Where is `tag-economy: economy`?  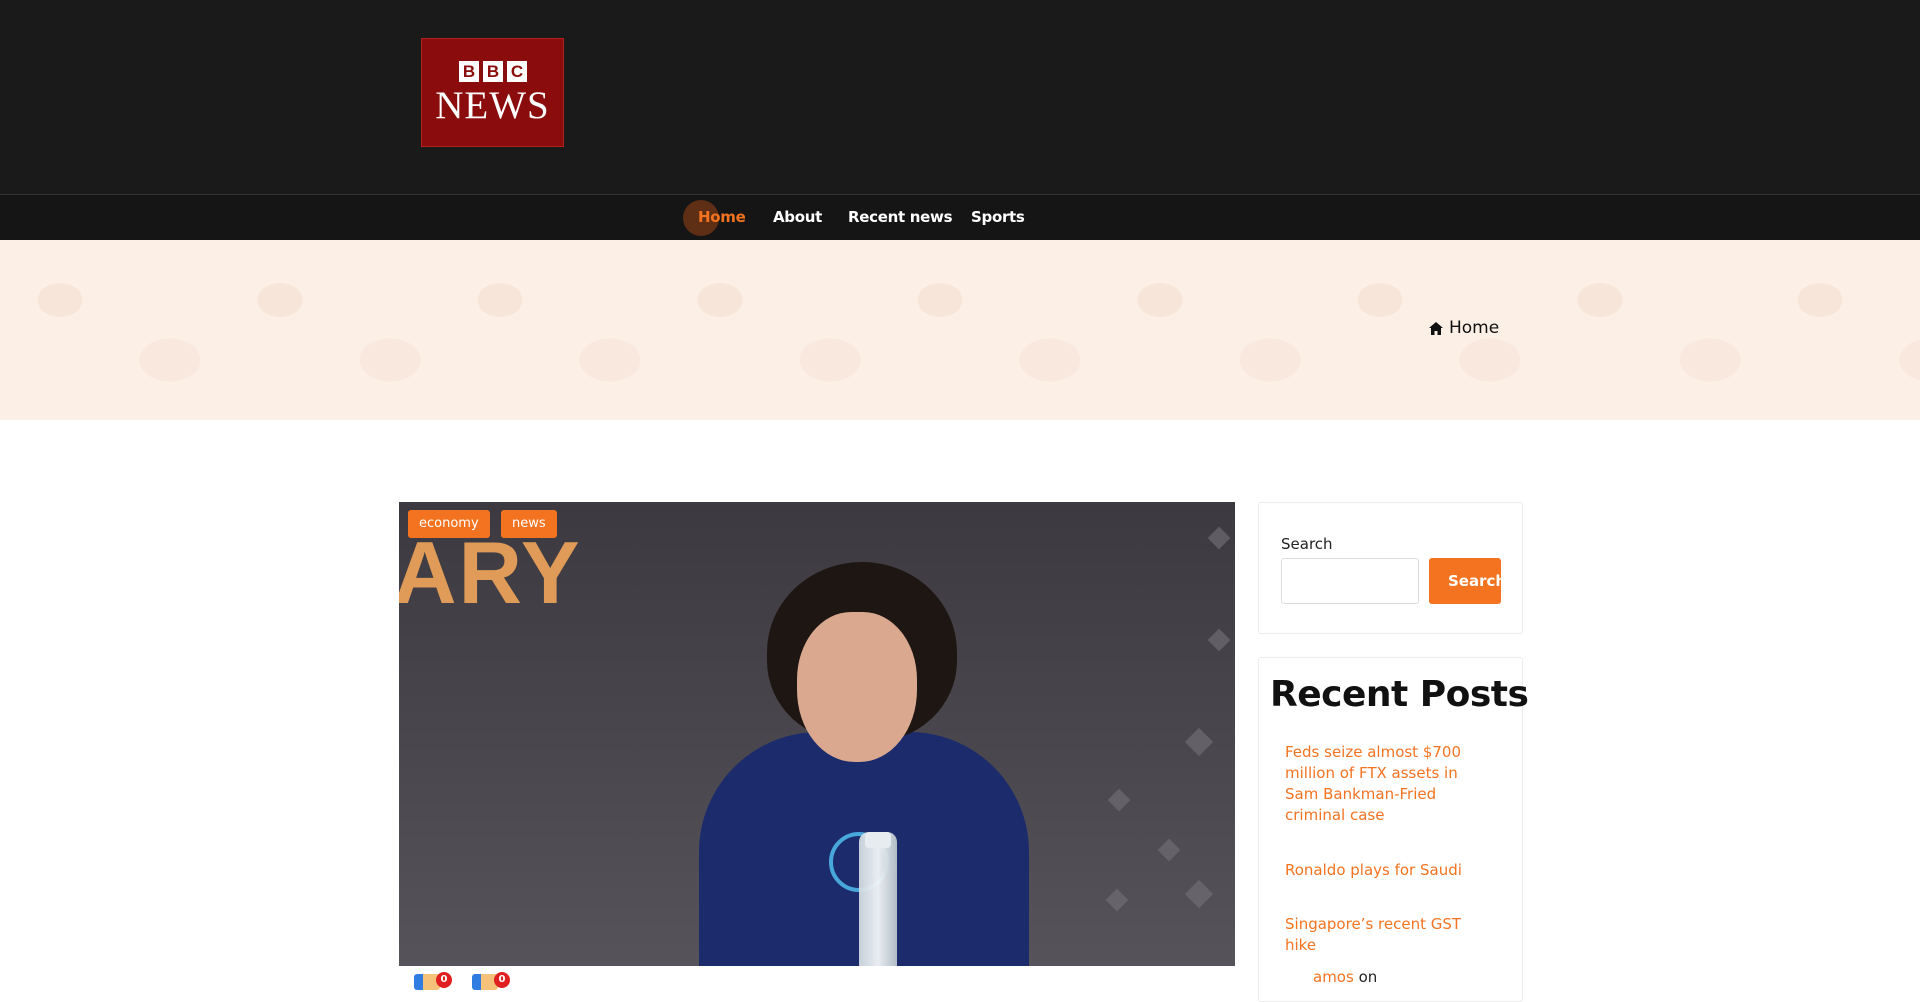
tag-economy: economy is located at coordinates (449, 524).